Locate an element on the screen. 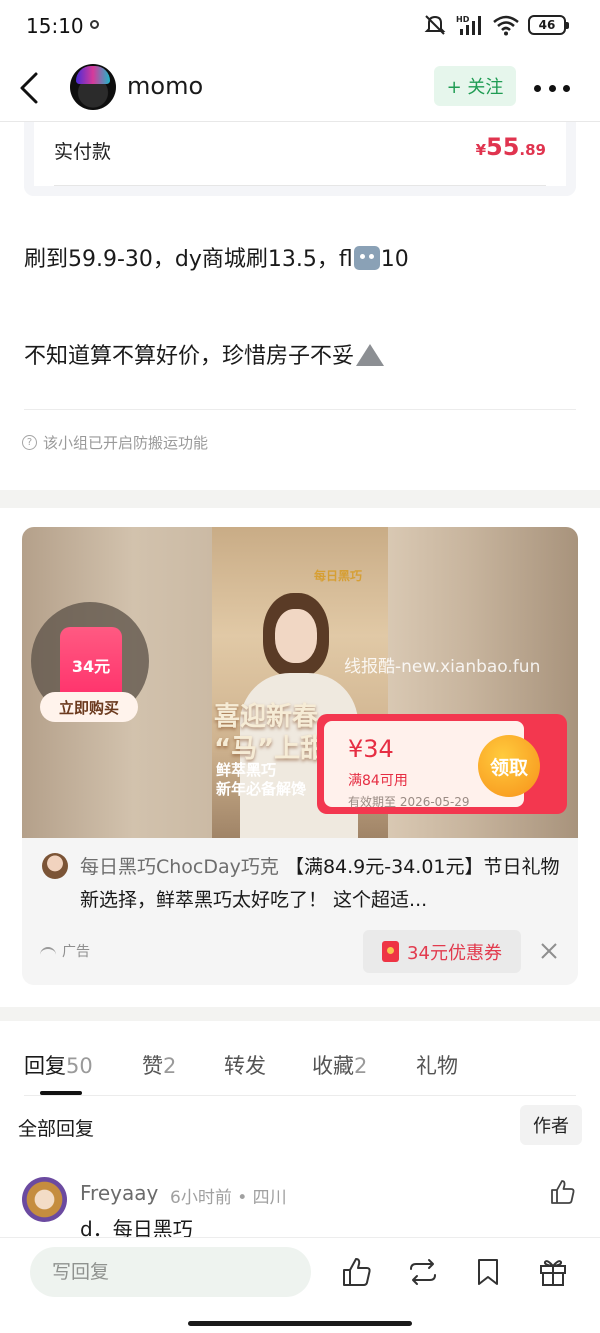 This screenshot has width=600, height=1333. paid-label: 实付款 is located at coordinates (83, 152).